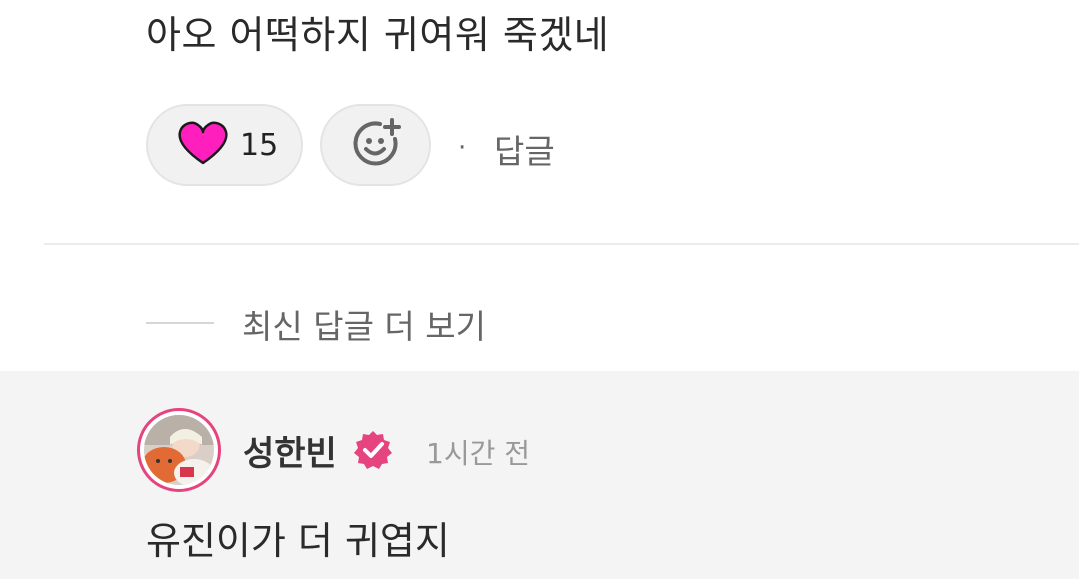 This screenshot has width=1079, height=579. I want to click on avatar-image, so click(179, 450).